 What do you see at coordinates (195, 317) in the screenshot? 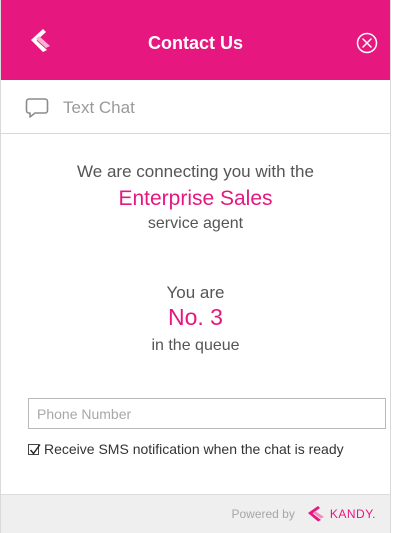
I see `queue-position: No. 3` at bounding box center [195, 317].